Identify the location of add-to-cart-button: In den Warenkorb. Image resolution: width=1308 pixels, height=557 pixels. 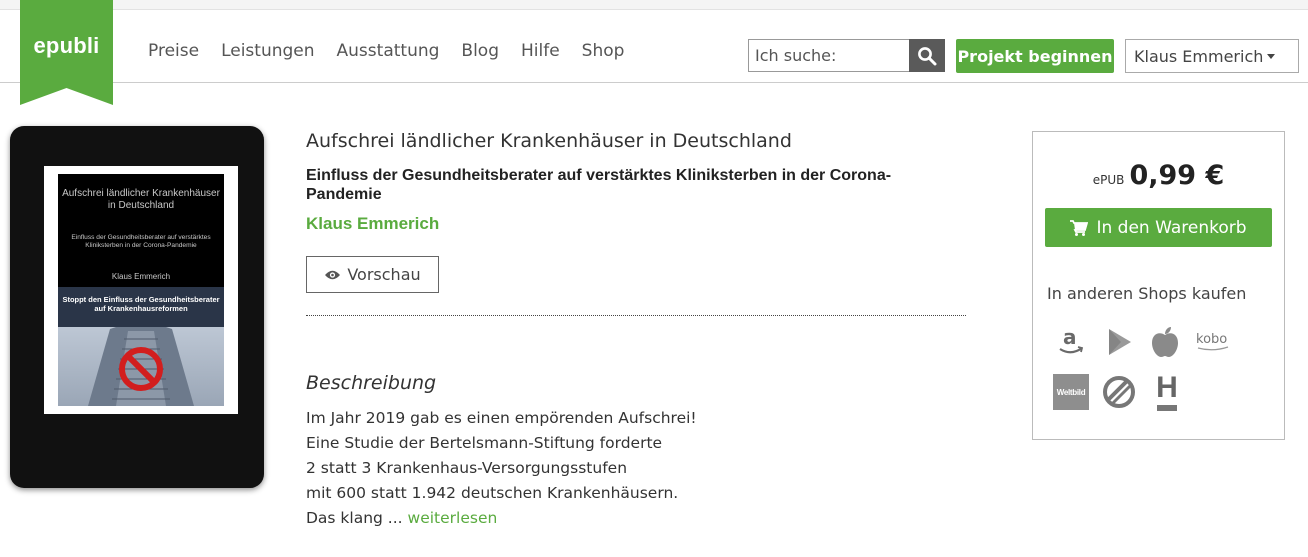
(1158, 227).